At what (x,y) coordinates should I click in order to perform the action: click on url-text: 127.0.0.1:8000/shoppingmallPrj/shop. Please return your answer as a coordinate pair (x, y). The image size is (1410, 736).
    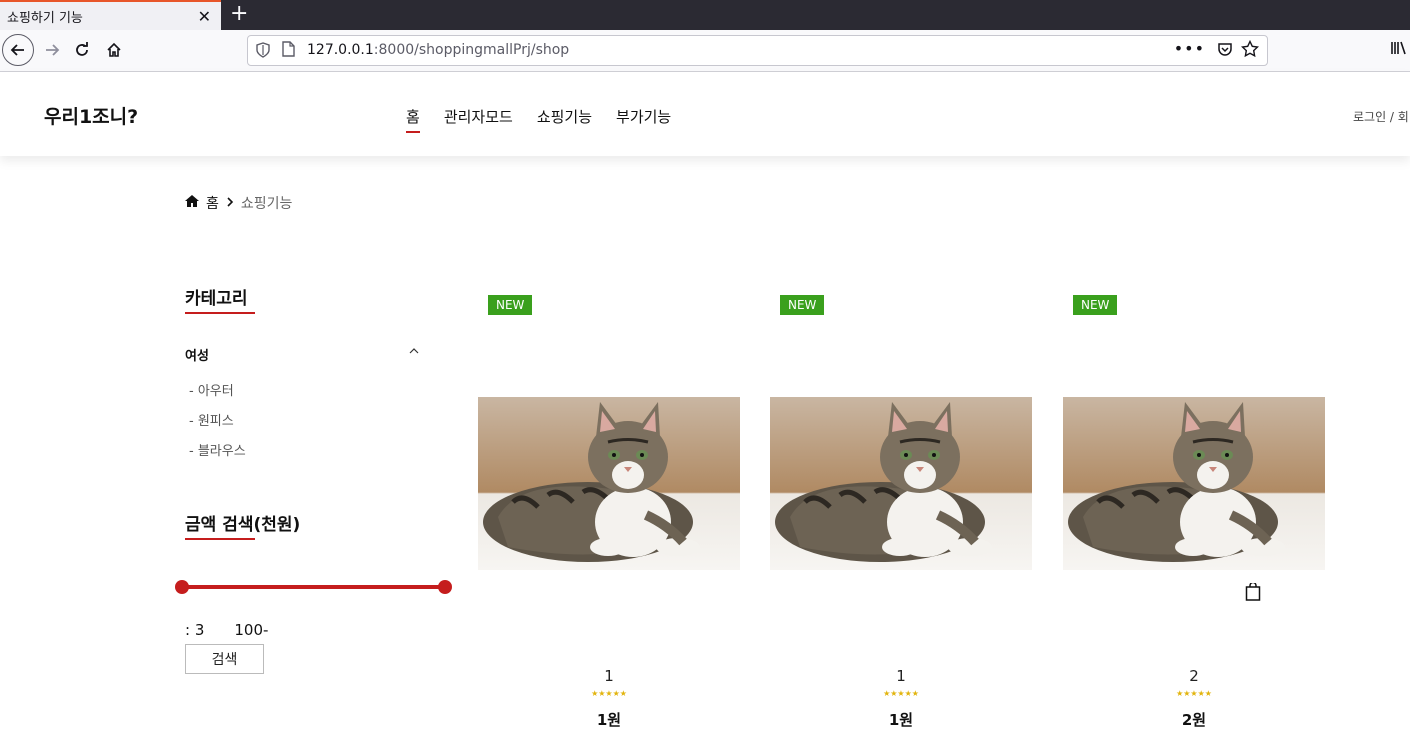
    Looking at the image, I should click on (438, 50).